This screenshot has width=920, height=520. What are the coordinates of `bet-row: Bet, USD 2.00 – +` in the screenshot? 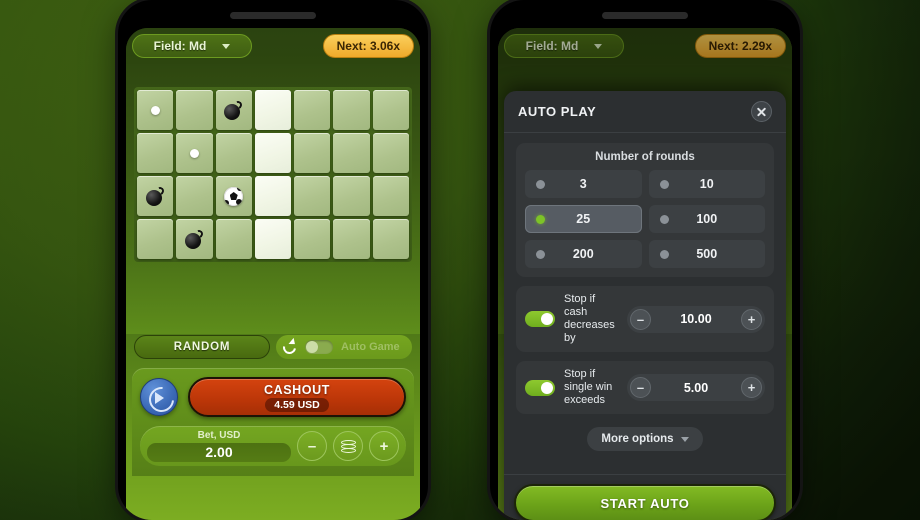 It's located at (273, 446).